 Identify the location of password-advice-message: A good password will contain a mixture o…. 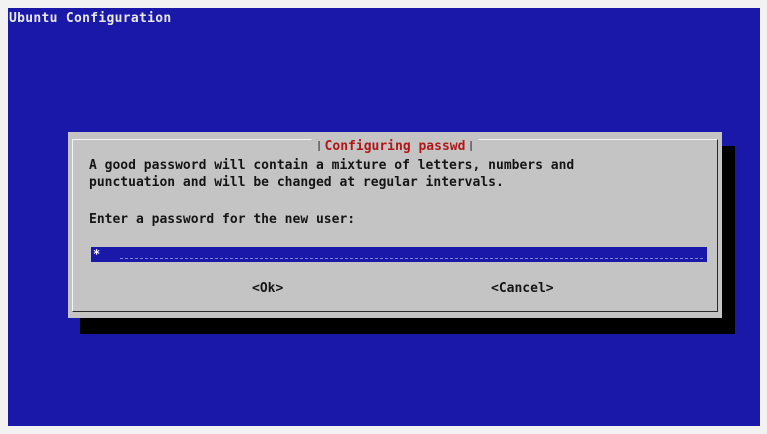
(332, 174).